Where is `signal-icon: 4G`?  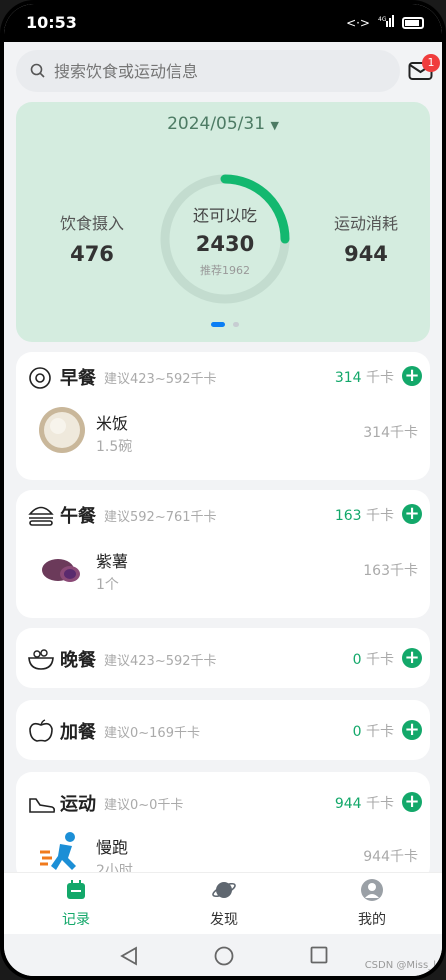
signal-icon: 4G is located at coordinates (386, 22).